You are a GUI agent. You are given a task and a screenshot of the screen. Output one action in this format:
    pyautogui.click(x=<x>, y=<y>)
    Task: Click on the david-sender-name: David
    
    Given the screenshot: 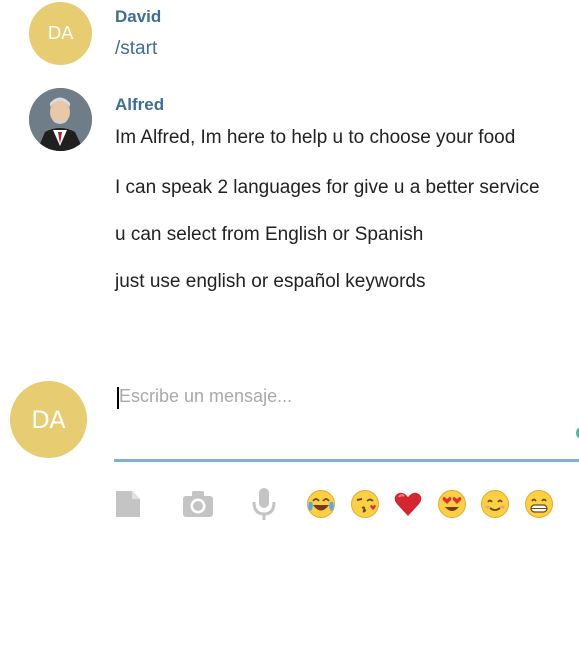 What is the action you would take?
    pyautogui.click(x=138, y=16)
    